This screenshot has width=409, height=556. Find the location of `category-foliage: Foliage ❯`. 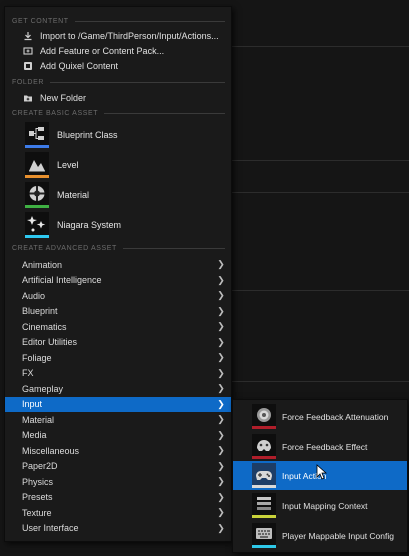

category-foliage: Foliage ❯ is located at coordinates (118, 358).